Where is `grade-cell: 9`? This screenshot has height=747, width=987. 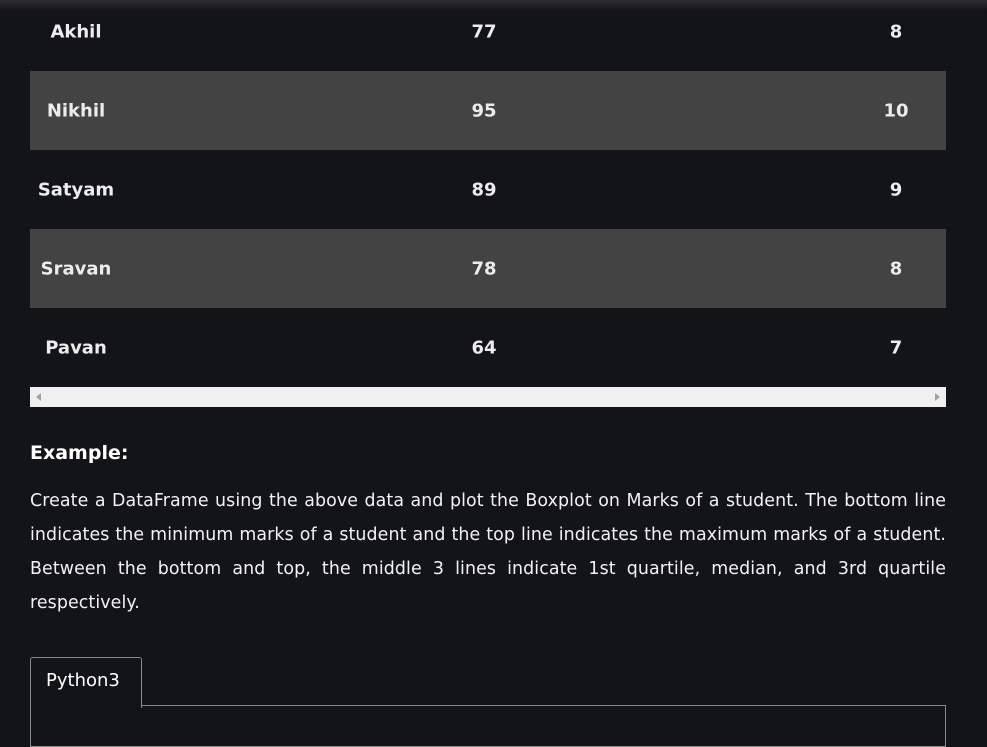
grade-cell: 9 is located at coordinates (896, 189).